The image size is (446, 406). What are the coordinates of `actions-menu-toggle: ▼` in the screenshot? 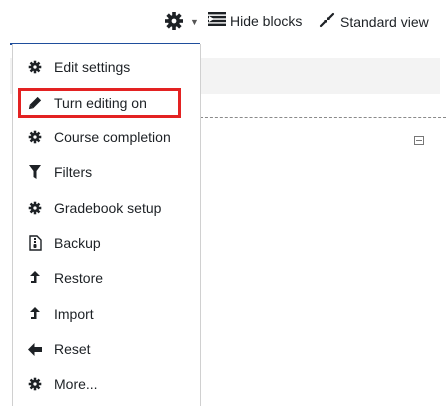 It's located at (181, 21).